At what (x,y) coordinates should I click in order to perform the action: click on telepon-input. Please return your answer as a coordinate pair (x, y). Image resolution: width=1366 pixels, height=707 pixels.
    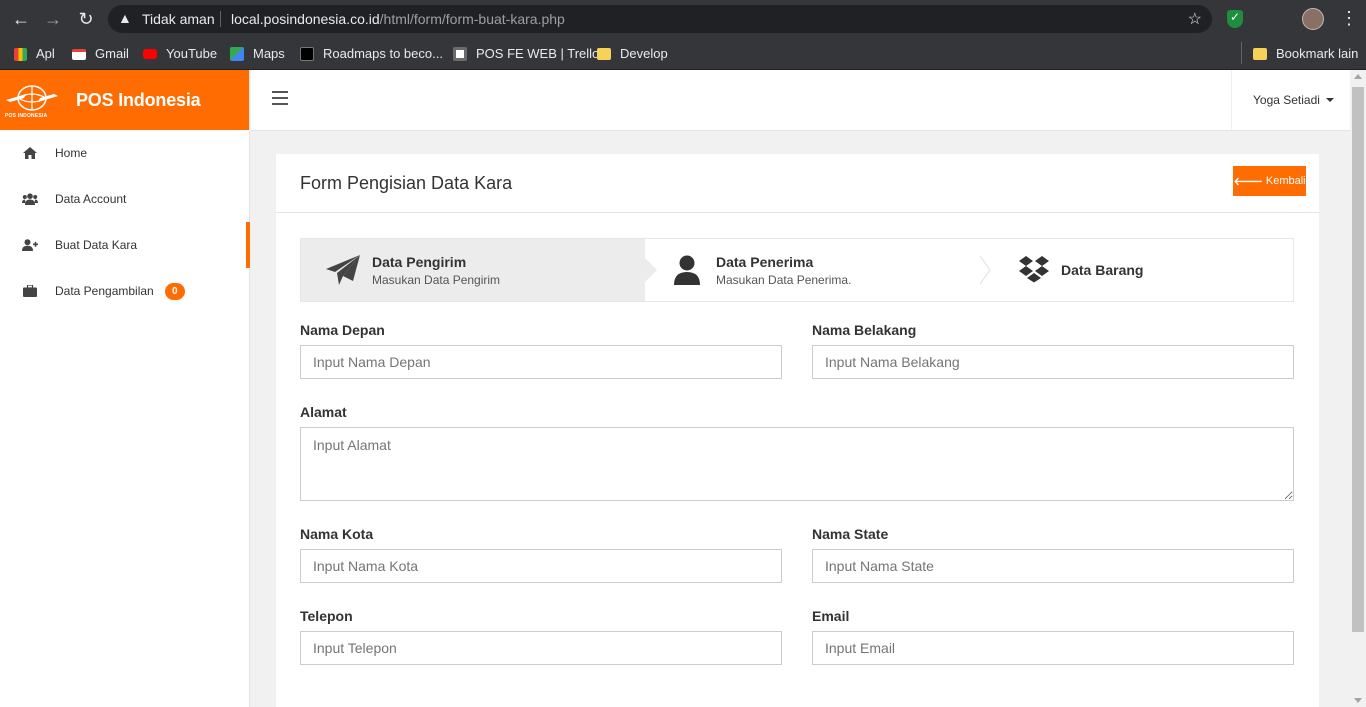
    Looking at the image, I should click on (541, 648).